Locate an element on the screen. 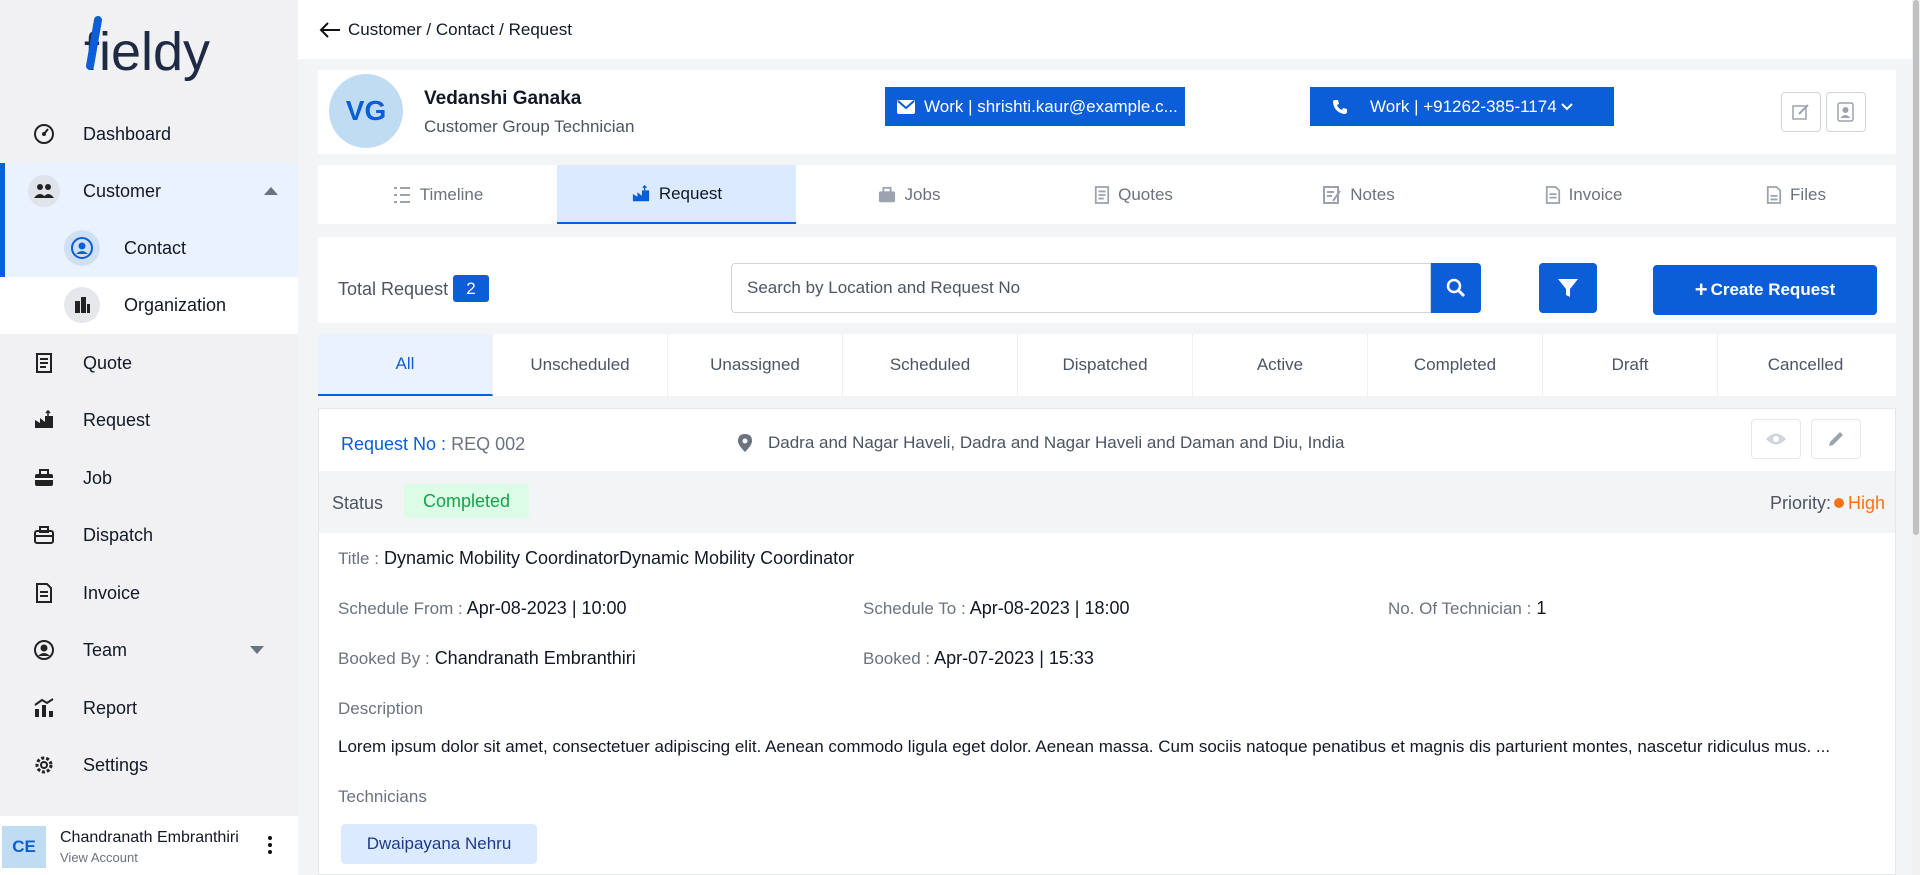 The image size is (1920, 875). search-icon is located at coordinates (1456, 288).